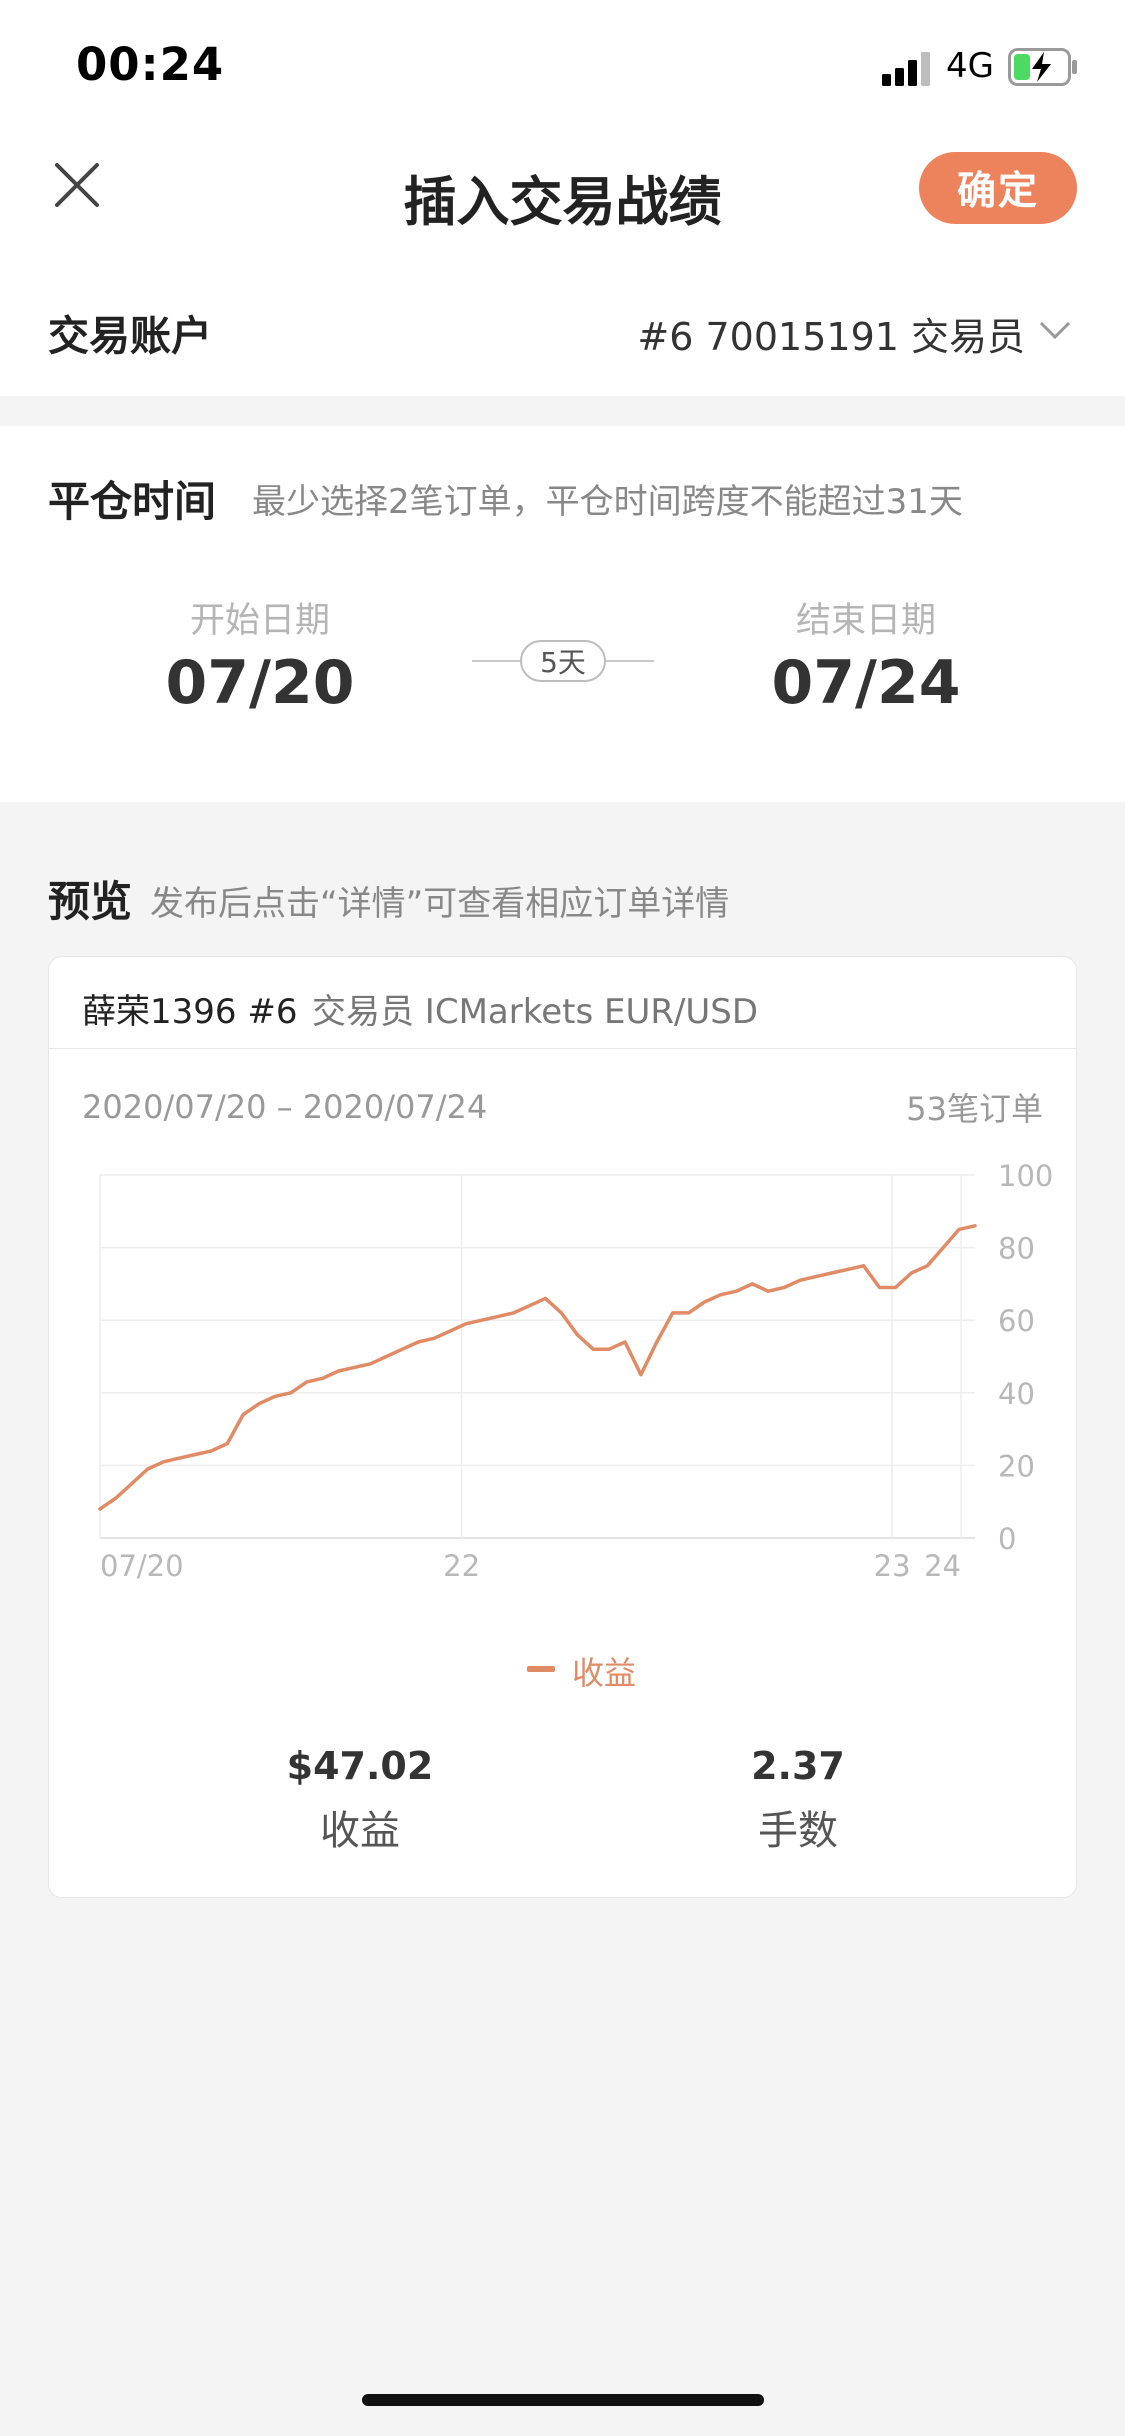 This screenshot has width=1125, height=2436. I want to click on y-tick-label: 0, so click(1007, 1539).